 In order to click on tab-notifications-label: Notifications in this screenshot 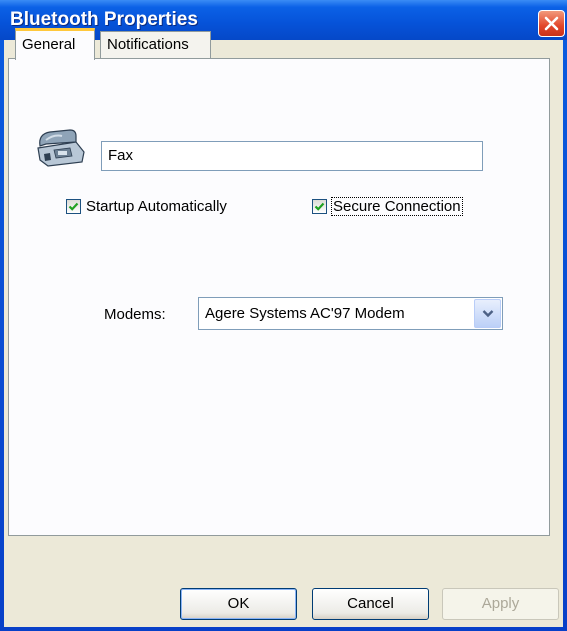, I will do `click(148, 44)`.